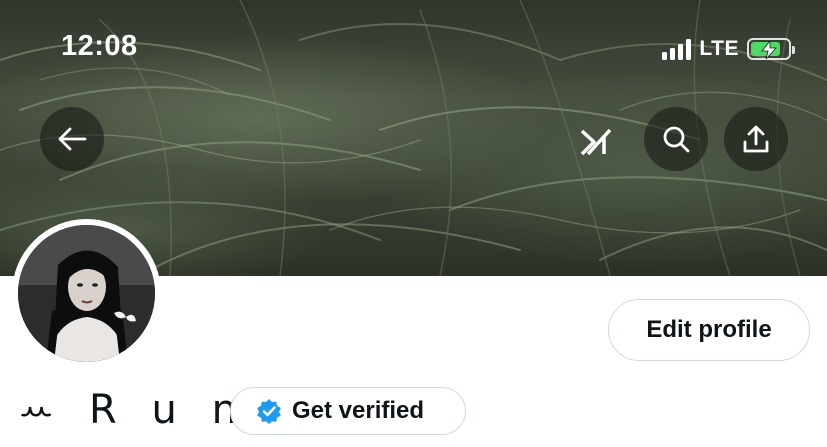 This screenshot has height=447, width=827. I want to click on signal-icon, so click(677, 49).